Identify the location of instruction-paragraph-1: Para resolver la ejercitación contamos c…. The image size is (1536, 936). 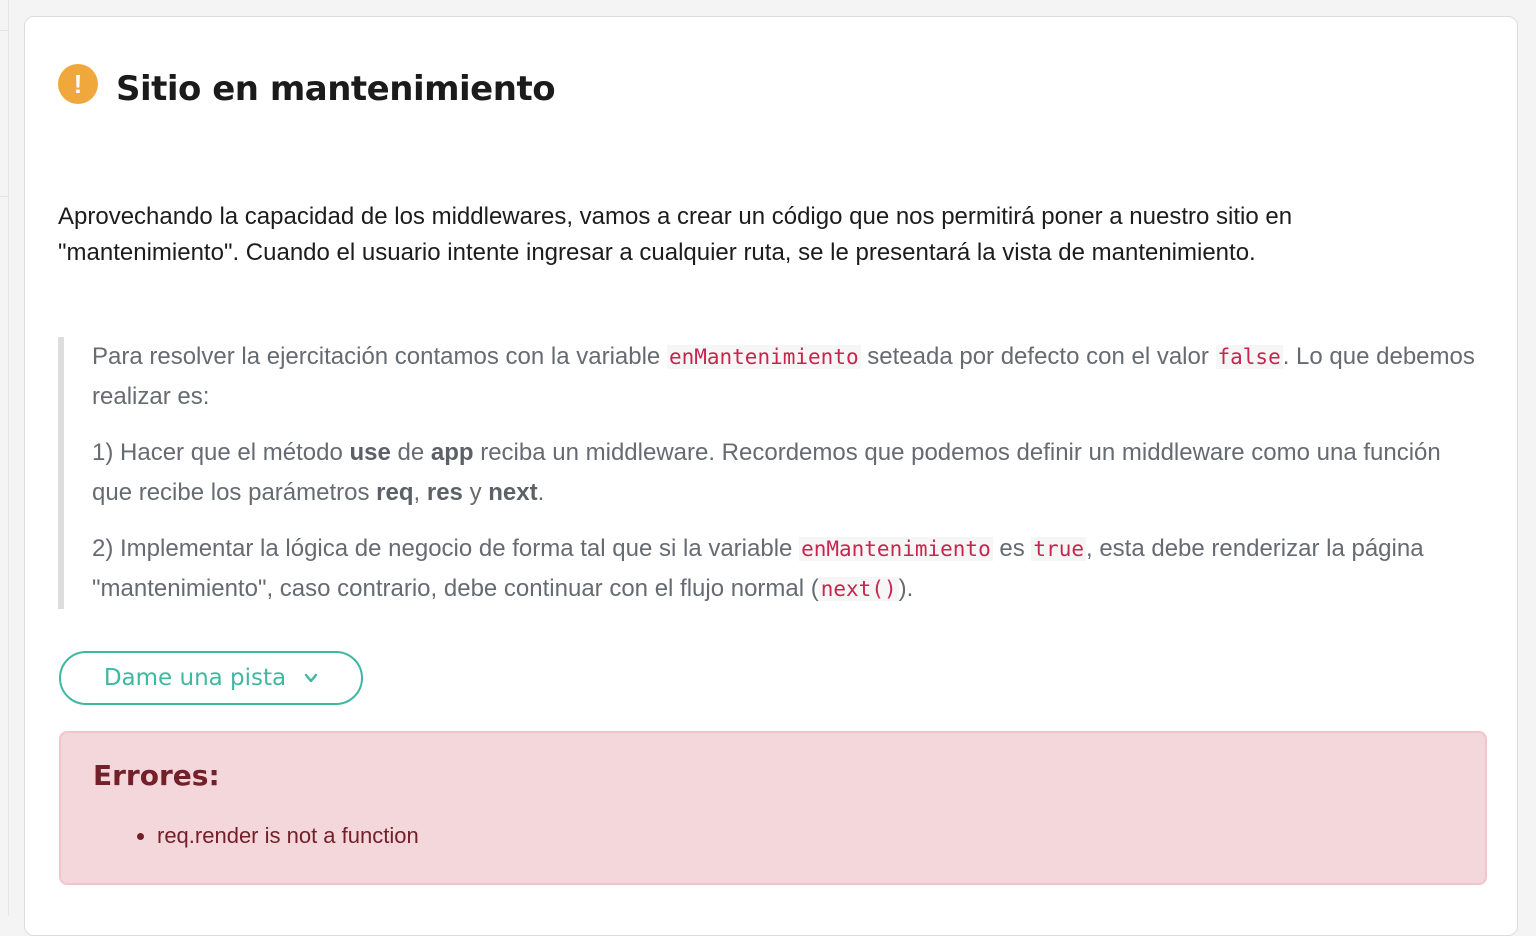
(785, 377).